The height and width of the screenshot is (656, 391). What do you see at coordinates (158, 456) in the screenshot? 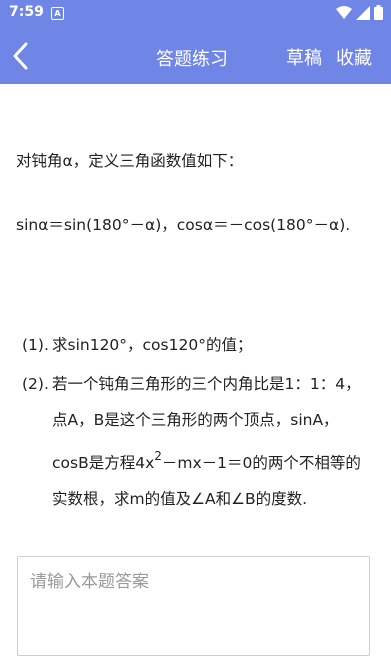
I see `exponent: 2` at bounding box center [158, 456].